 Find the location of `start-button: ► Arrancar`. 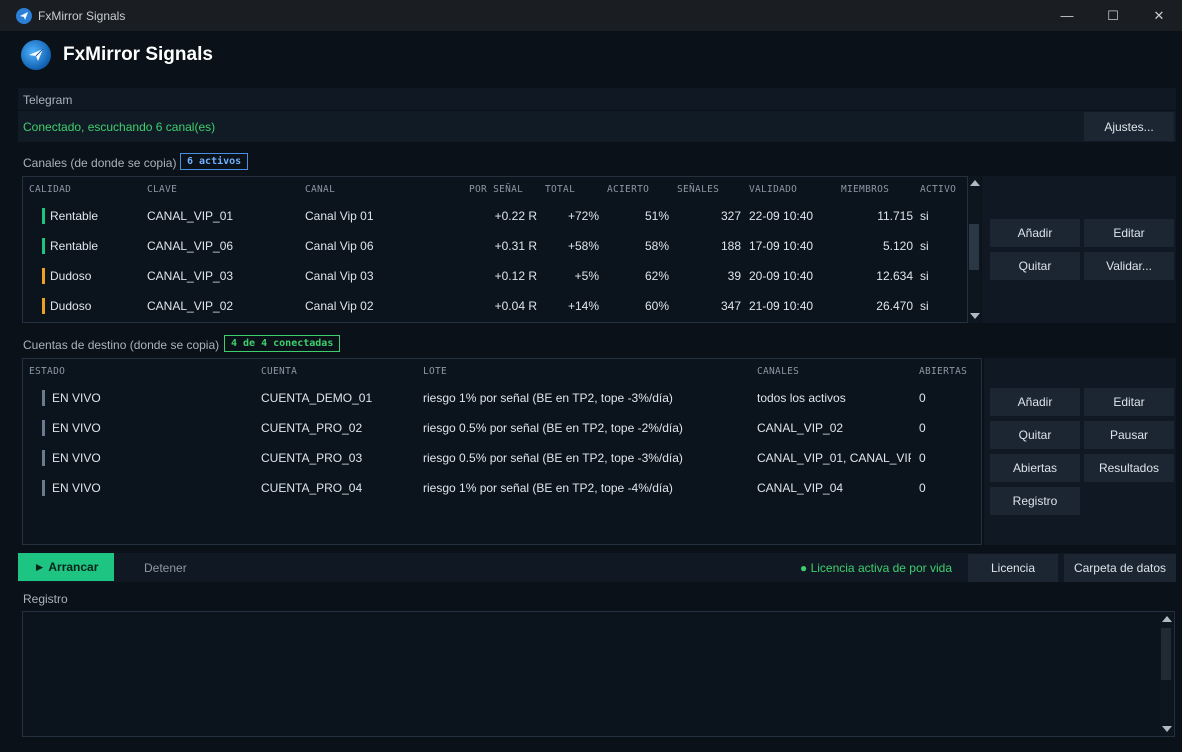

start-button: ► Arrancar is located at coordinates (66, 567).